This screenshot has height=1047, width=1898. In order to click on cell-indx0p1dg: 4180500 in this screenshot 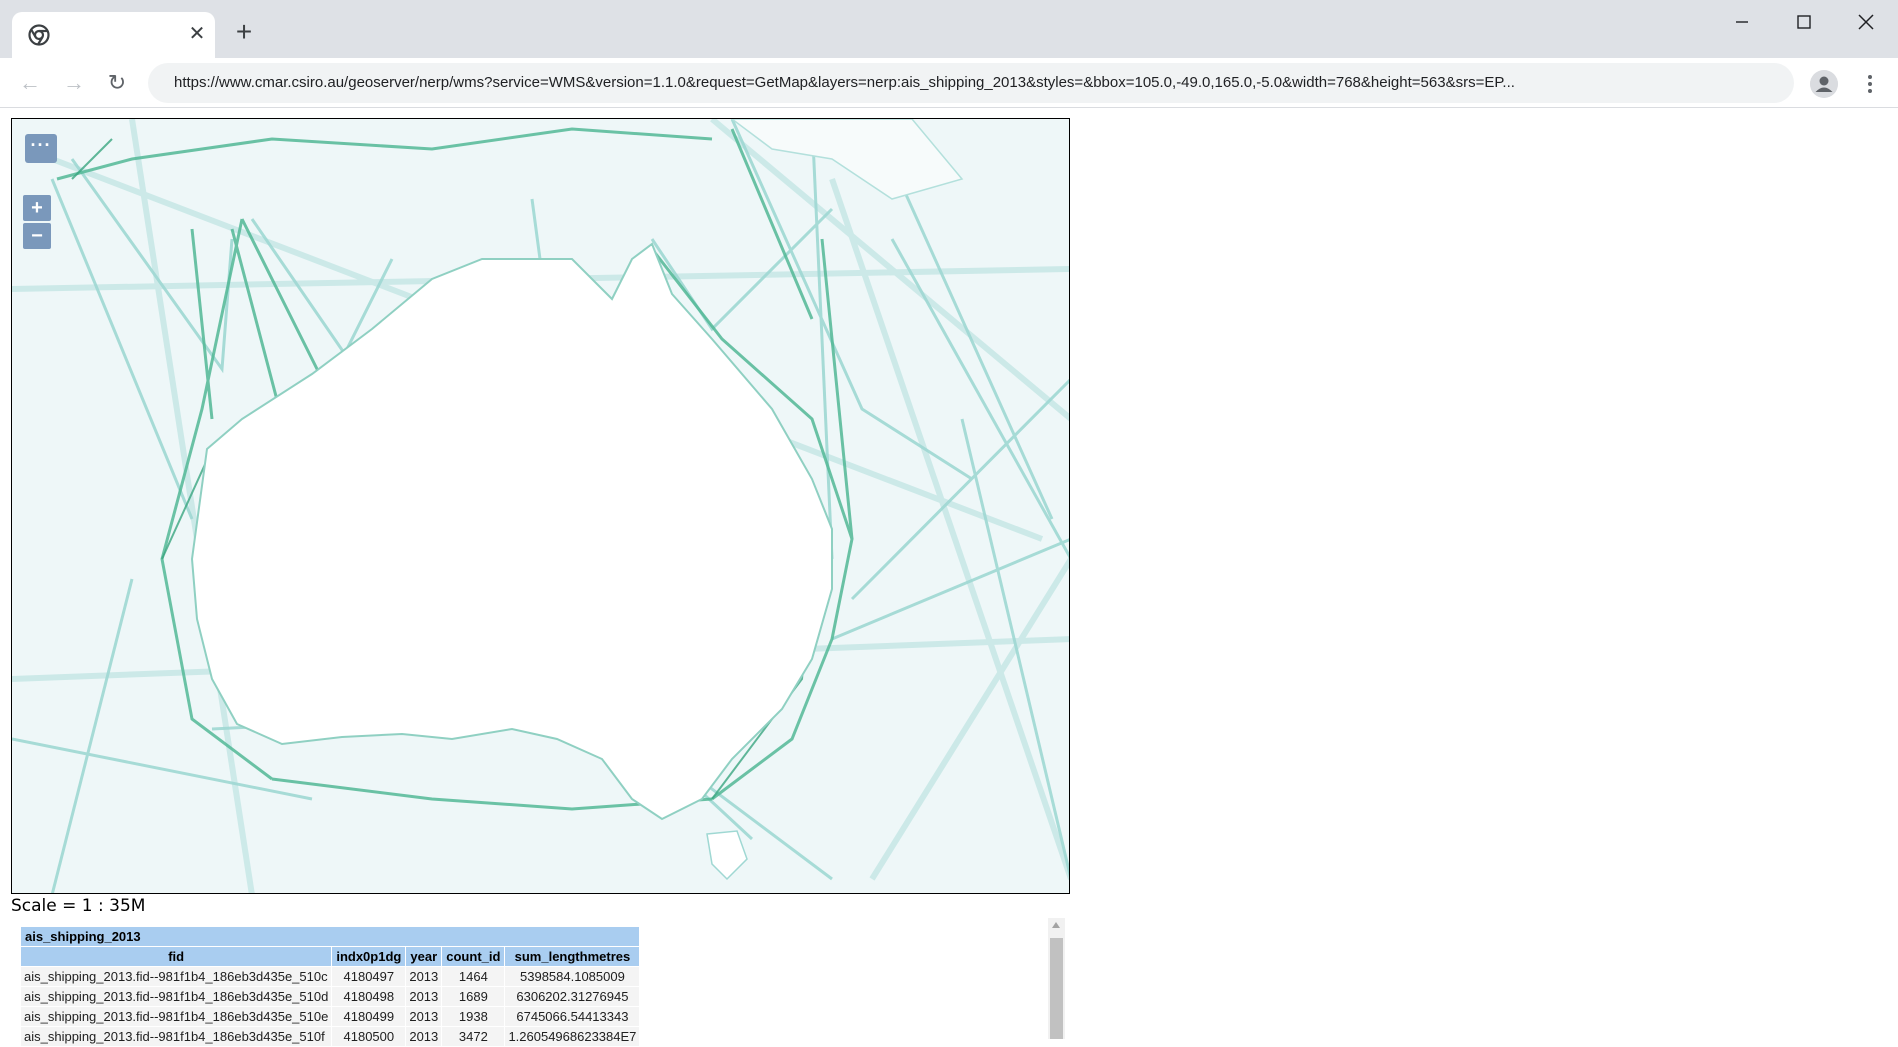, I will do `click(369, 1036)`.